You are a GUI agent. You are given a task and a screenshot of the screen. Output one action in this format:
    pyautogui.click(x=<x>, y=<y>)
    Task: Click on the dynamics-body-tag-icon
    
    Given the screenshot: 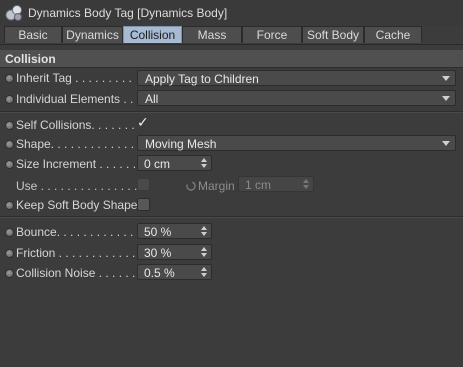 What is the action you would take?
    pyautogui.click(x=13, y=13)
    